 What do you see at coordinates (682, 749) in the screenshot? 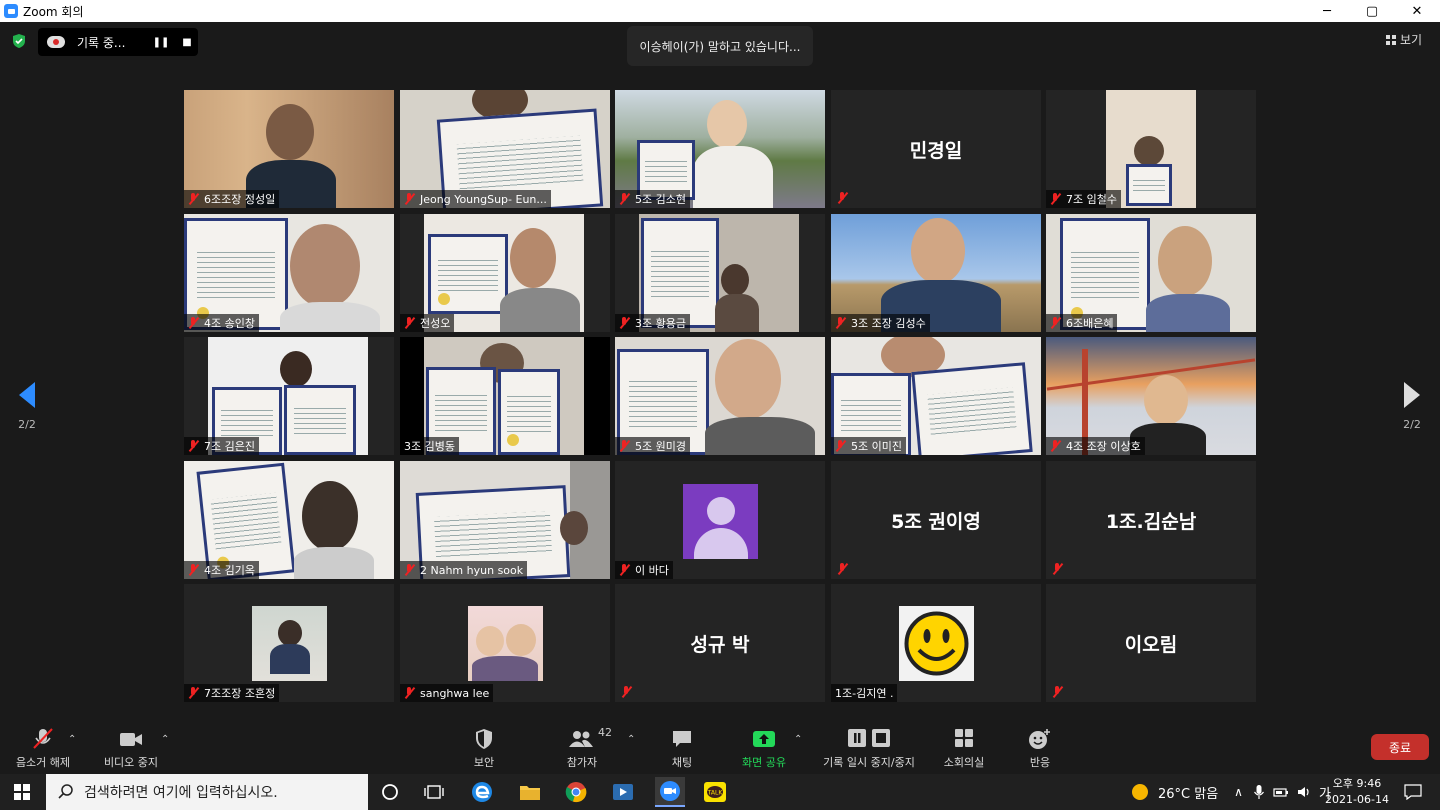
I see `chat-button: 채팅` at bounding box center [682, 749].